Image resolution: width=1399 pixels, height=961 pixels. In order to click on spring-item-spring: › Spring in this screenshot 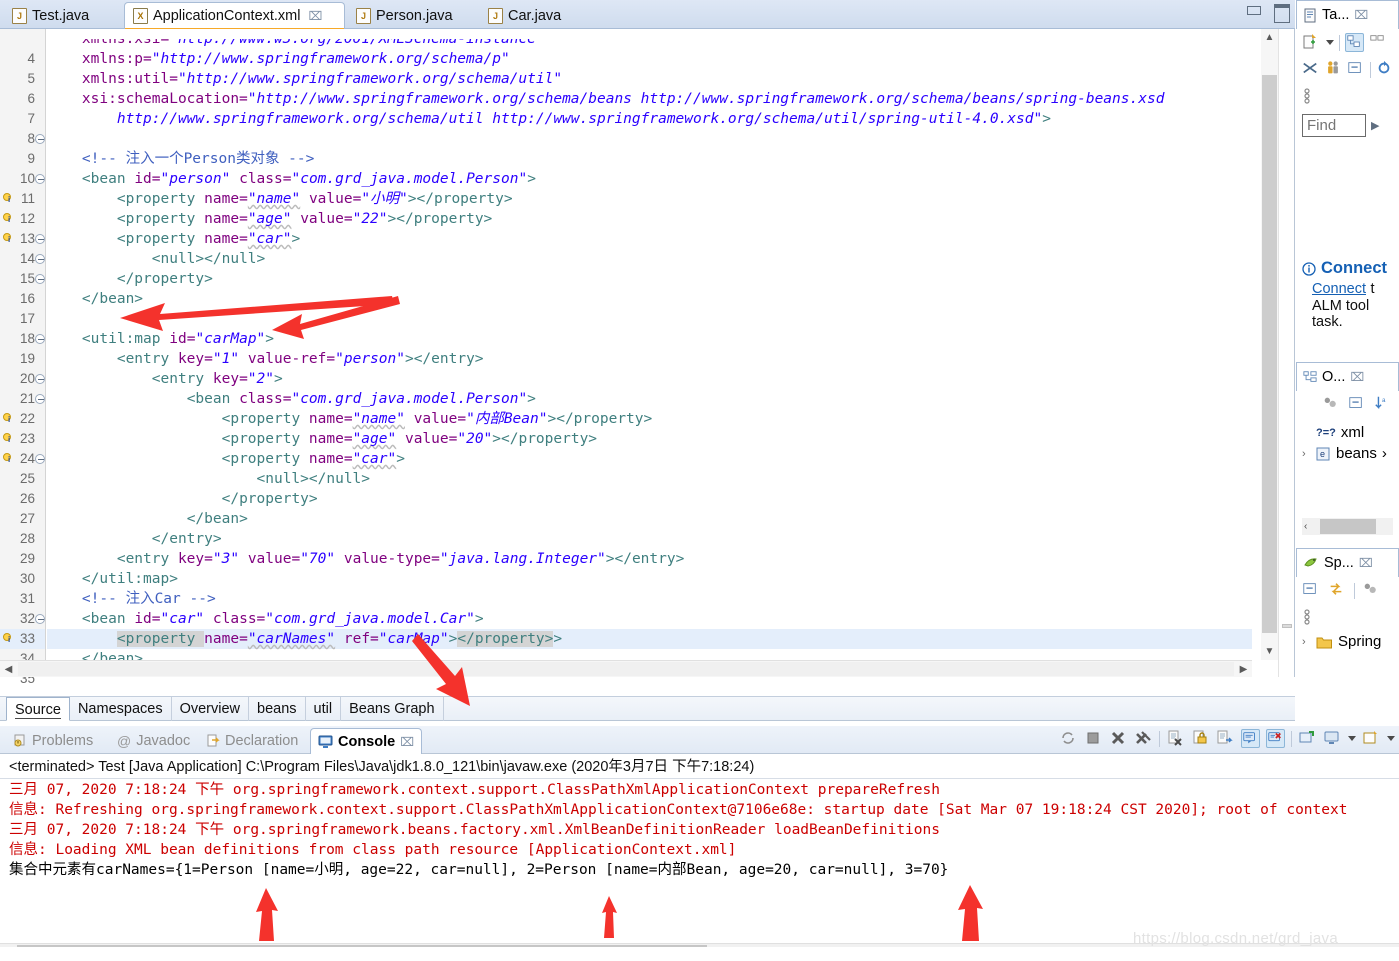, I will do `click(1347, 641)`.